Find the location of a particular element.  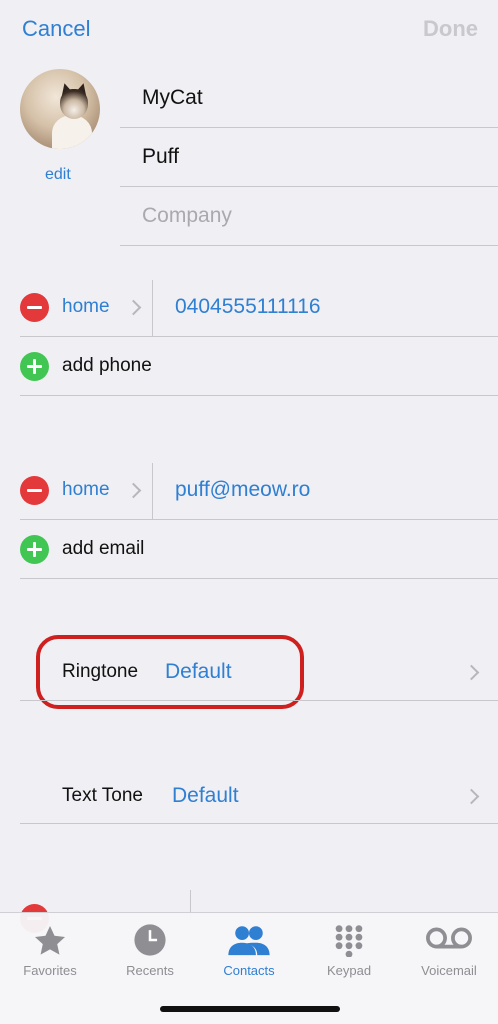

tab-recents: Recents is located at coordinates (150, 953).